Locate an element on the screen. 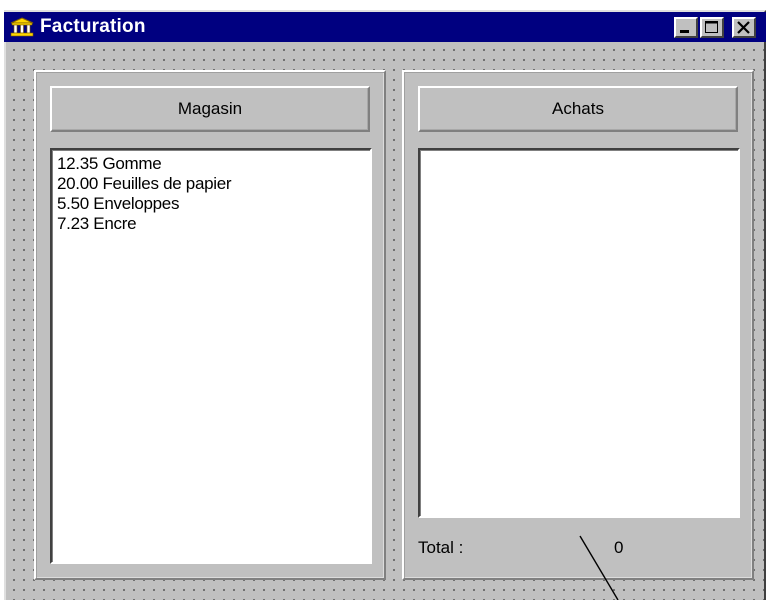 The image size is (766, 600). close-icon is located at coordinates (743, 27).